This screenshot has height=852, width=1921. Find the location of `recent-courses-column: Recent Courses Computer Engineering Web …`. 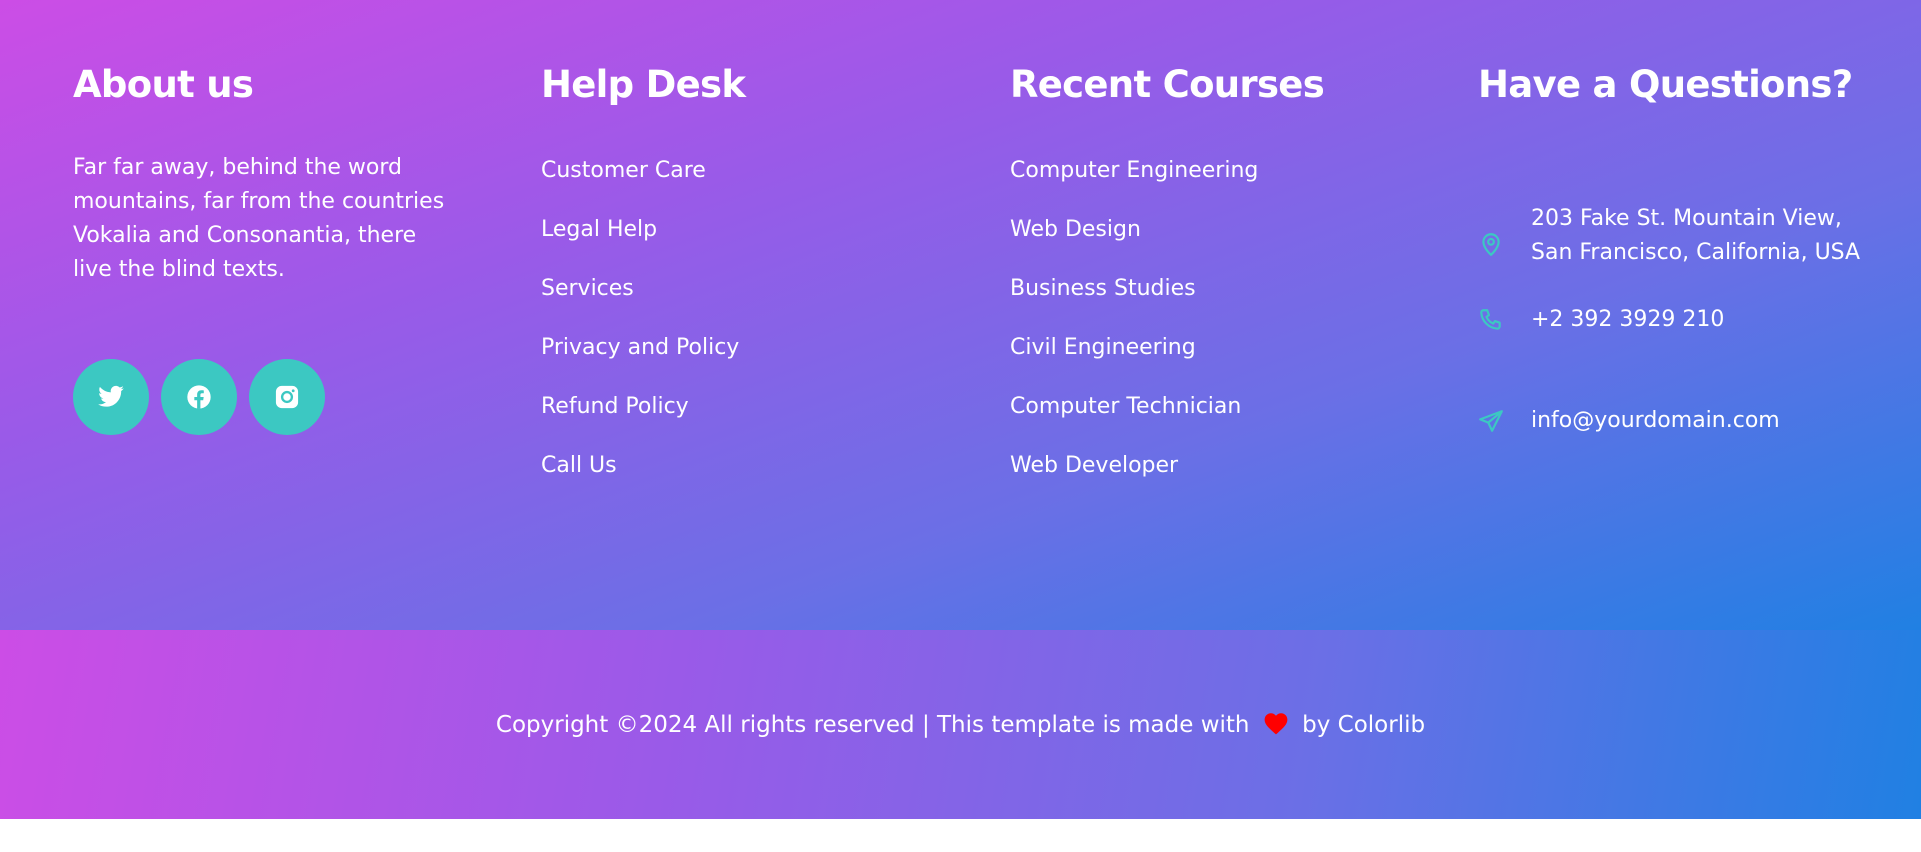

recent-courses-column: Recent Courses Computer Engineering Web … is located at coordinates (1210, 284).